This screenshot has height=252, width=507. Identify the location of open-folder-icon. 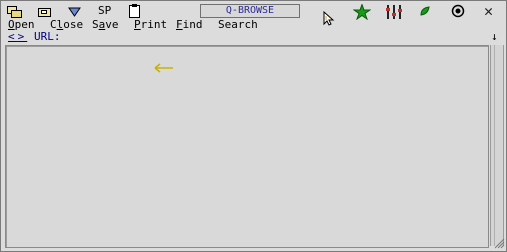
(15, 12).